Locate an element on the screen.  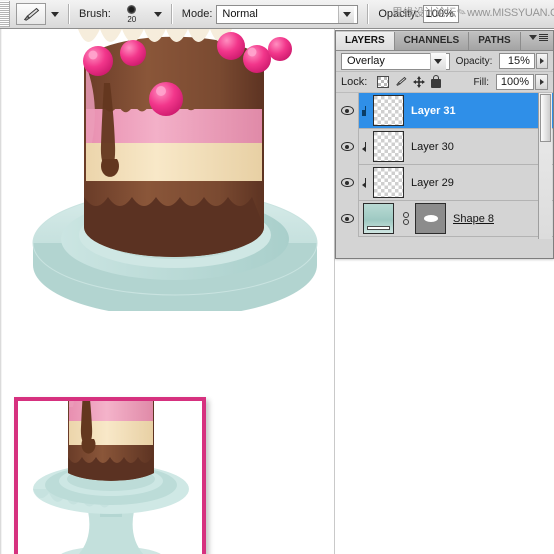
opacity-slider-arrow-icon is located at coordinates (541, 61).